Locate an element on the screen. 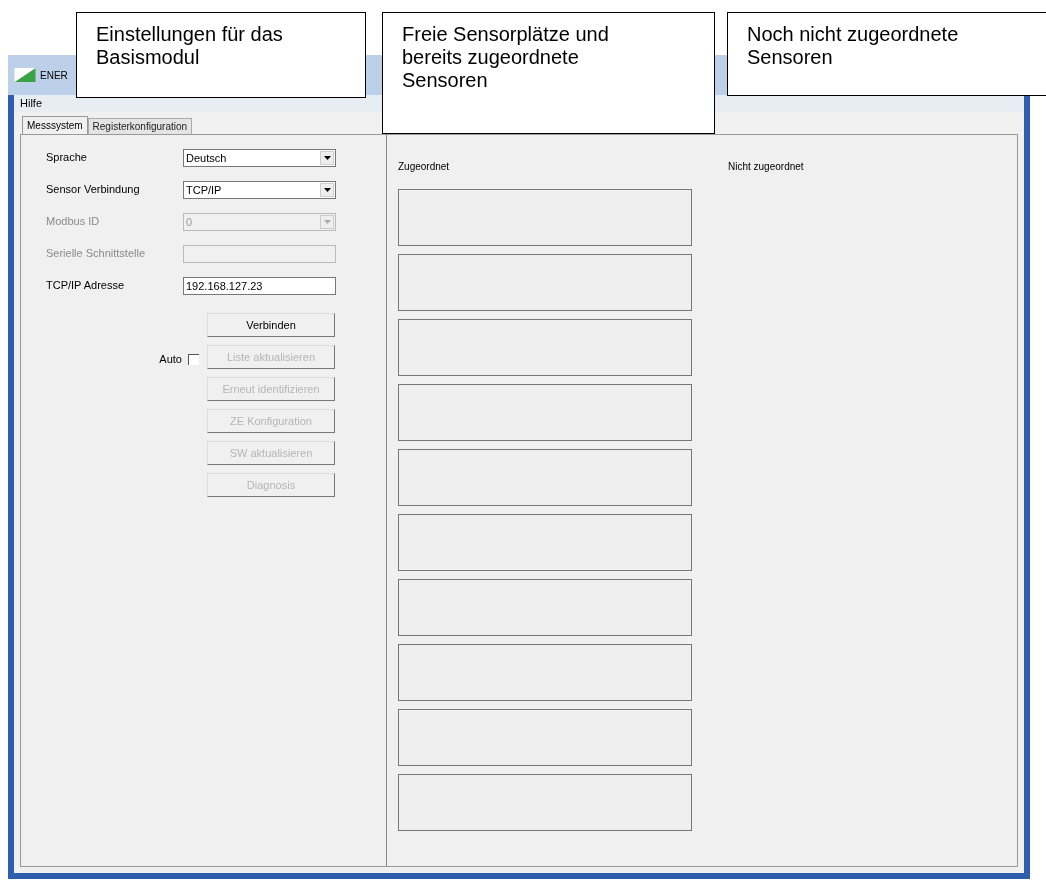  column-heading: Zugeordnet is located at coordinates (424, 167).